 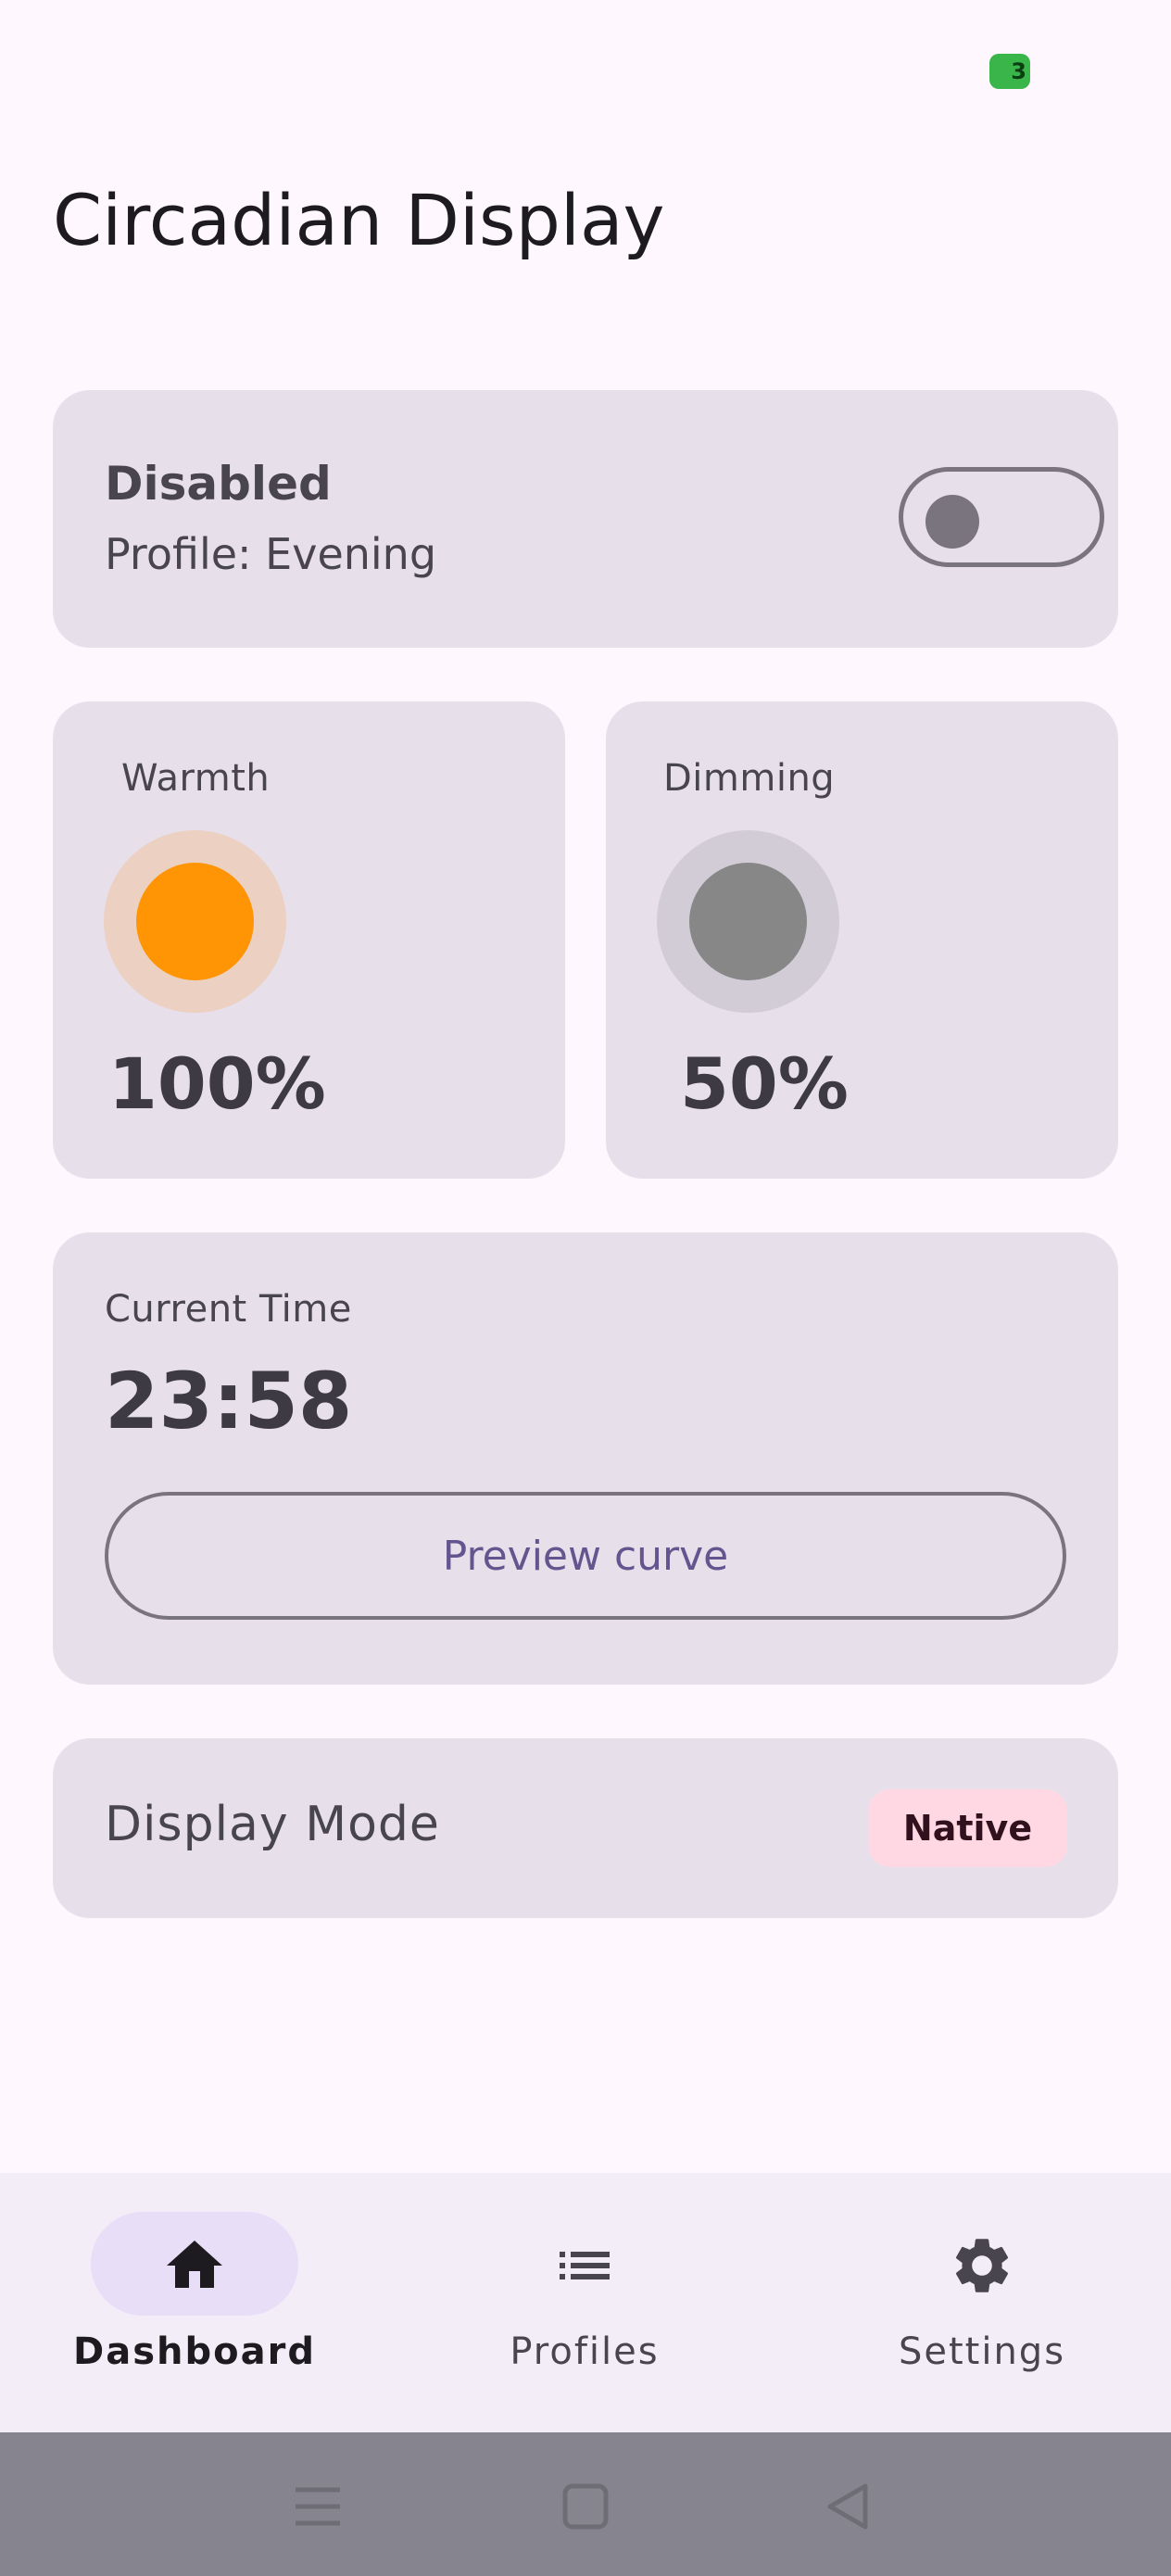 I want to click on toggle-thumb, so click(x=952, y=522).